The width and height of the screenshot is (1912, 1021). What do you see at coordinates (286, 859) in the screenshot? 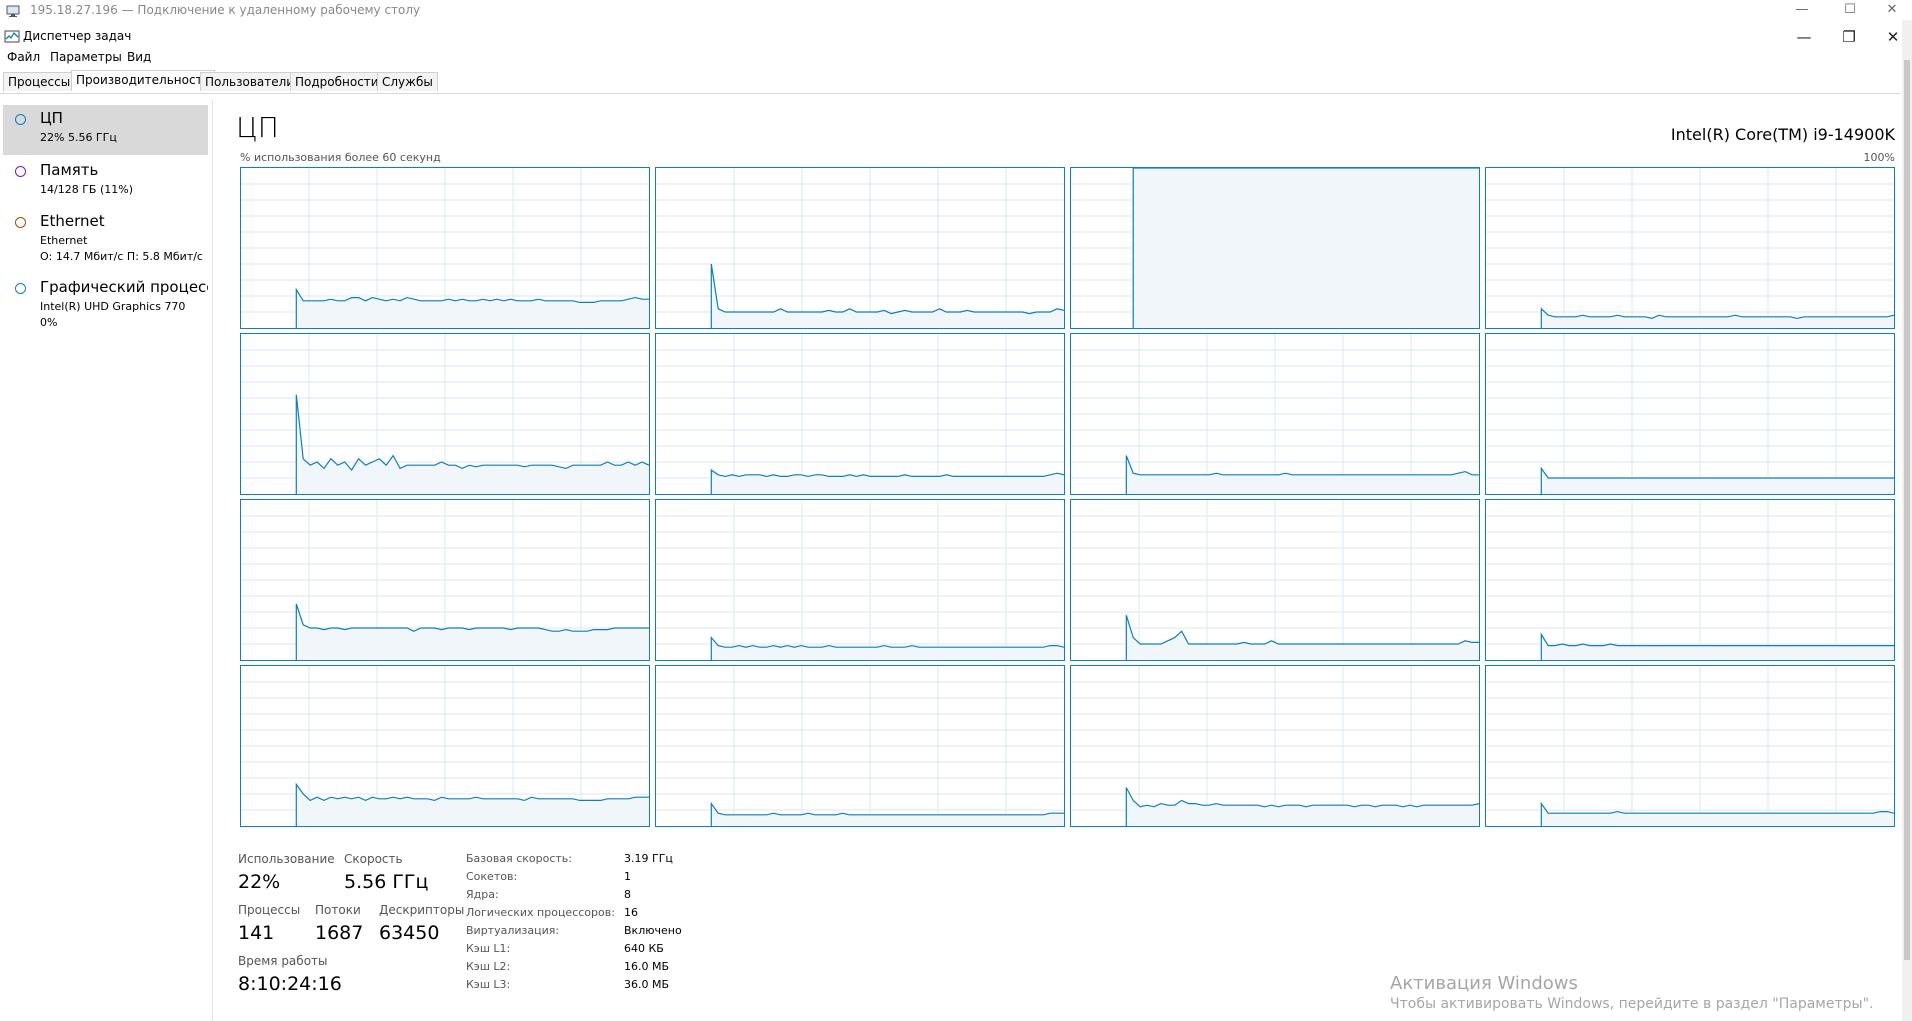
I see `usage-label: Использование` at bounding box center [286, 859].